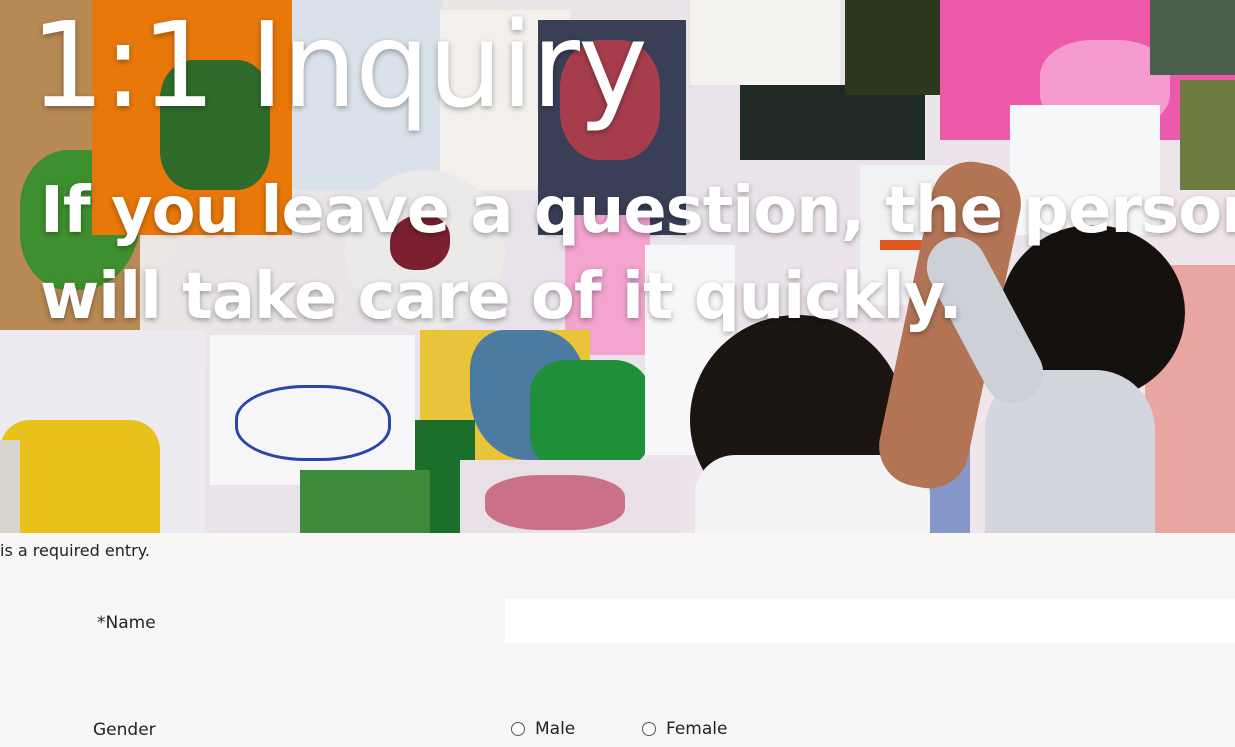 The width and height of the screenshot is (1235, 747). Describe the element at coordinates (637, 211) in the screenshot. I see `page-subtitle-line-1: If you leave a question, the person in` at that location.